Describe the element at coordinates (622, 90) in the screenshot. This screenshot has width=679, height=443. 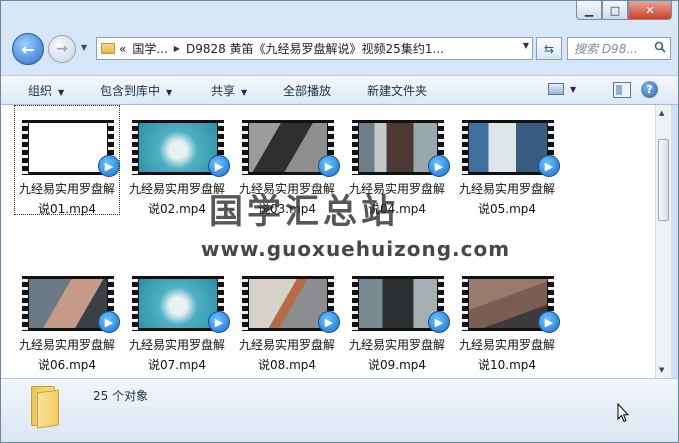
I see `preview-pane-button` at that location.